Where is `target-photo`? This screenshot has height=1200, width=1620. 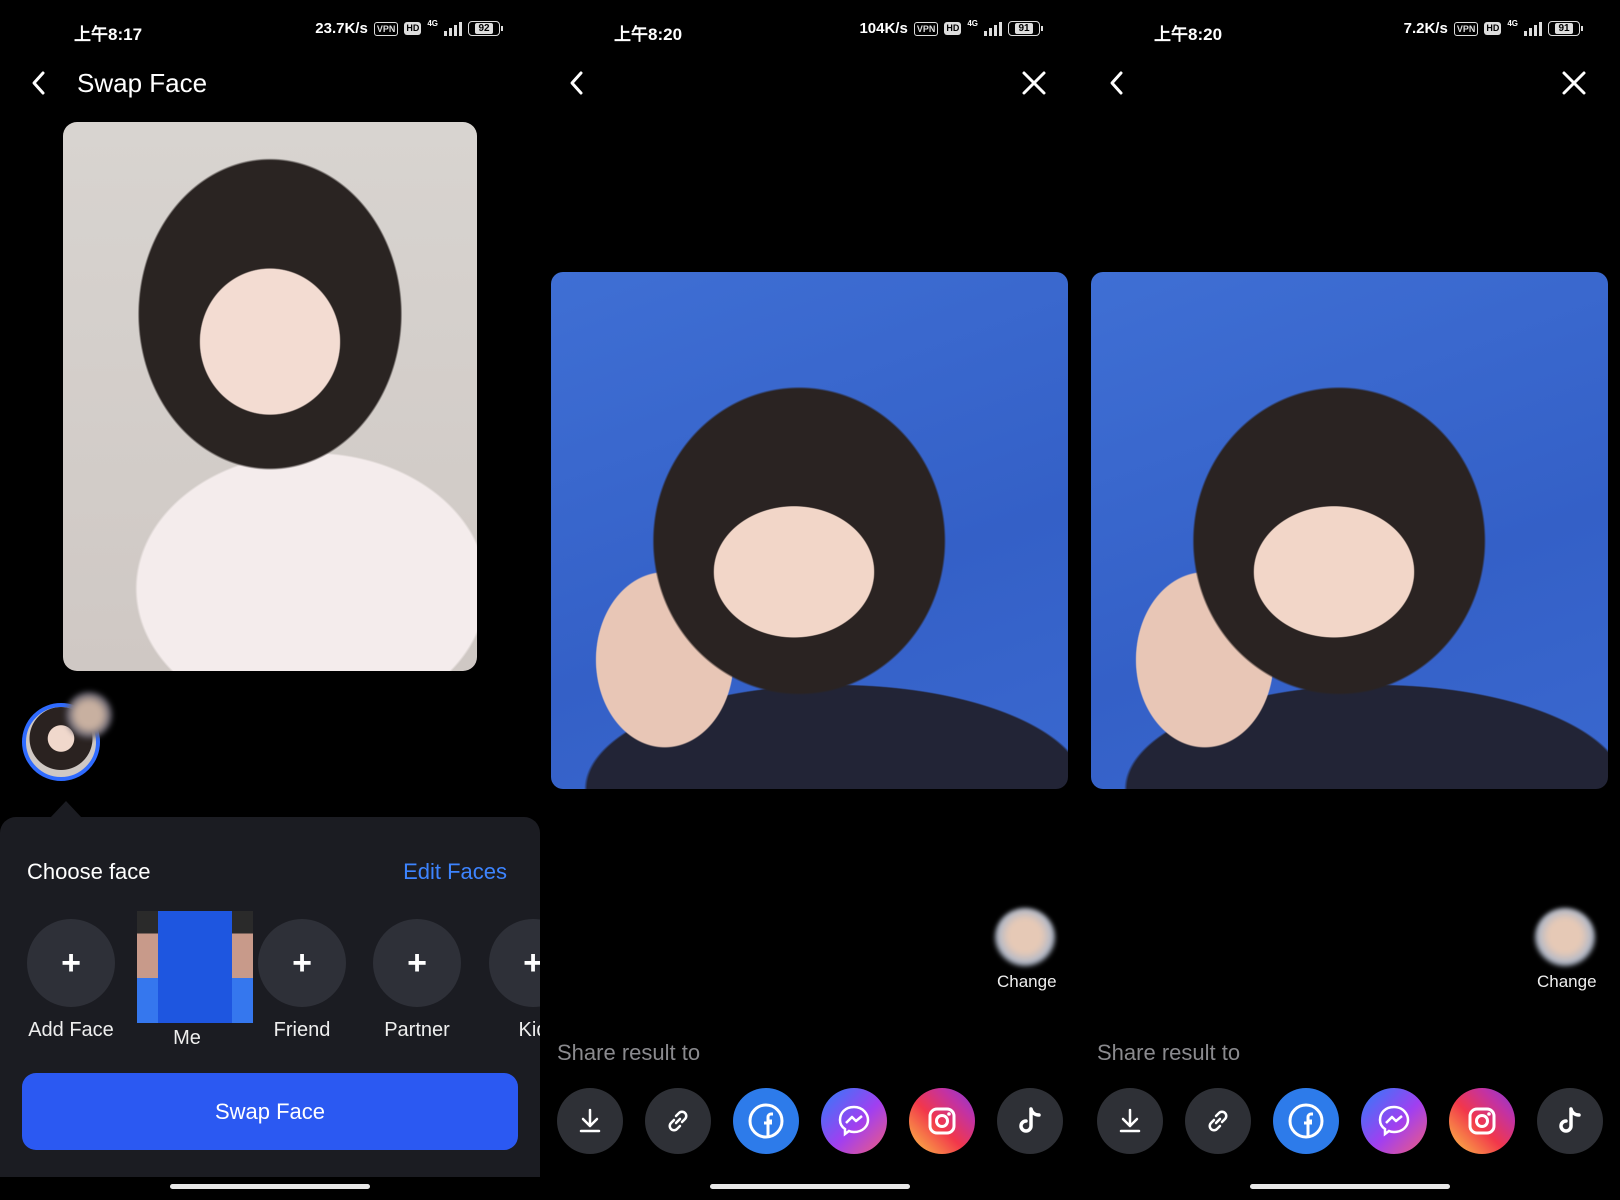
target-photo is located at coordinates (270, 396).